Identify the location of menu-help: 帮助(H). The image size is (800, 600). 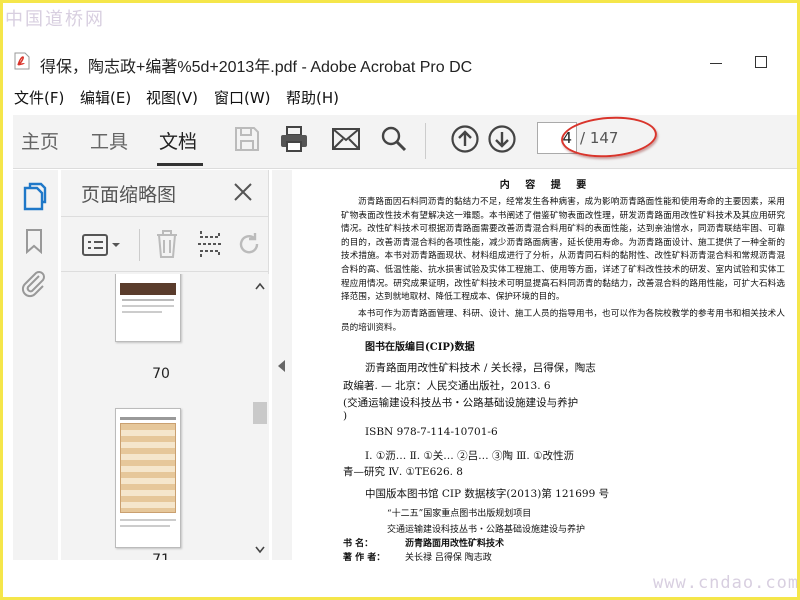
(312, 97).